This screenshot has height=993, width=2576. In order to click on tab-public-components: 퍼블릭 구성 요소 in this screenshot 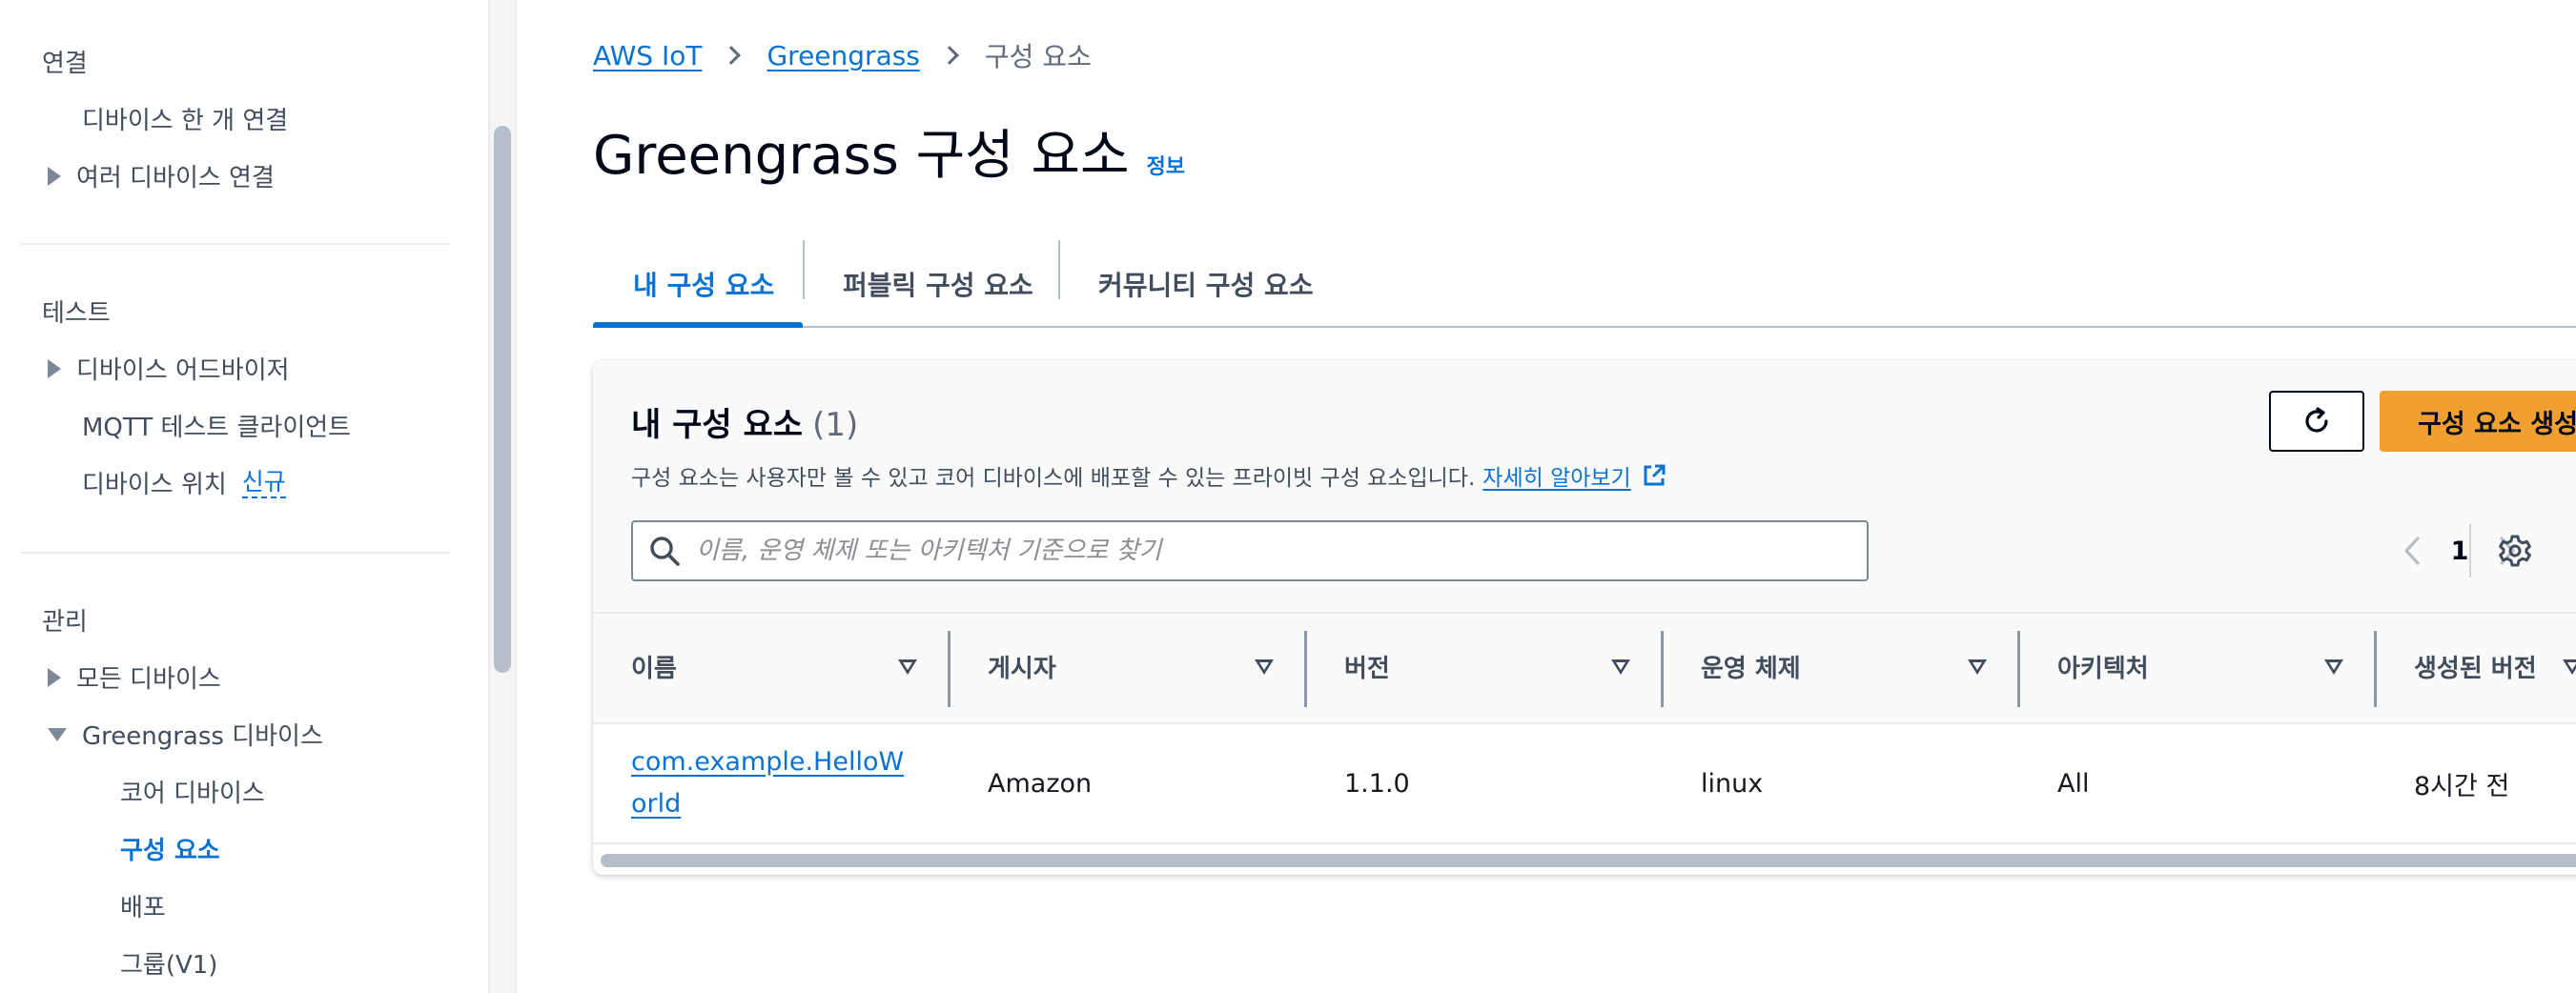, I will do `click(938, 284)`.